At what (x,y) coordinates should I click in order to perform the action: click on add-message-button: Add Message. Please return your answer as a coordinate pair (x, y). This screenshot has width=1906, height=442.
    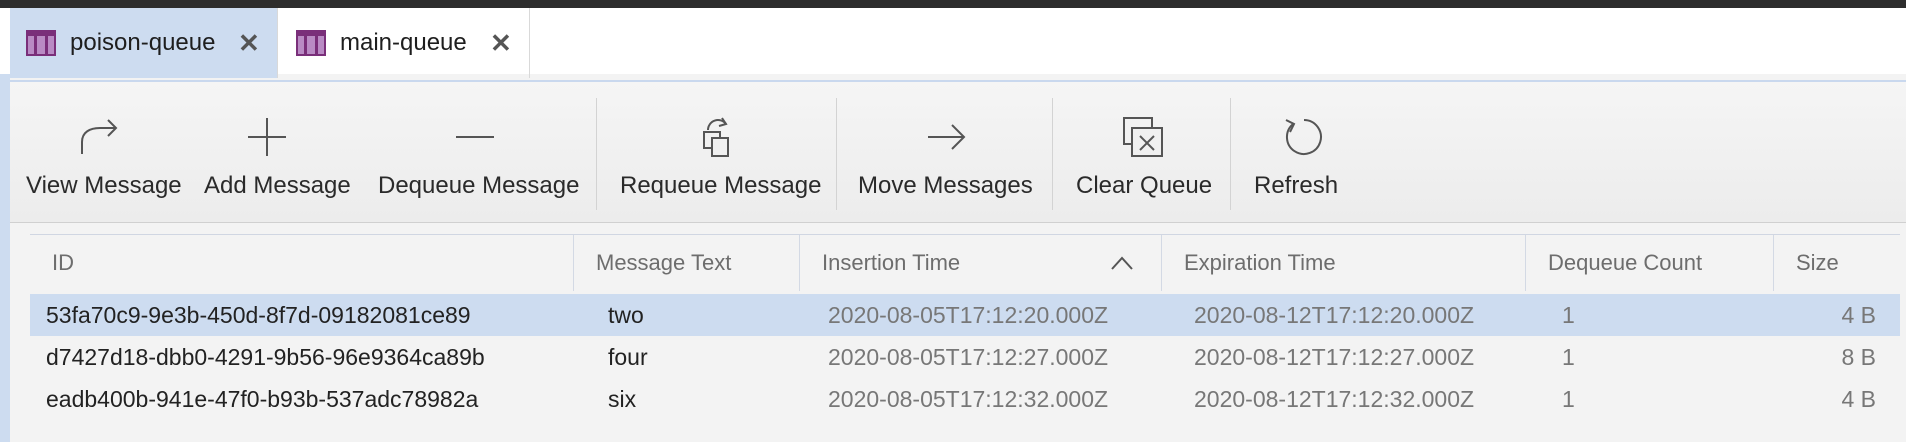
    Looking at the image, I should click on (276, 152).